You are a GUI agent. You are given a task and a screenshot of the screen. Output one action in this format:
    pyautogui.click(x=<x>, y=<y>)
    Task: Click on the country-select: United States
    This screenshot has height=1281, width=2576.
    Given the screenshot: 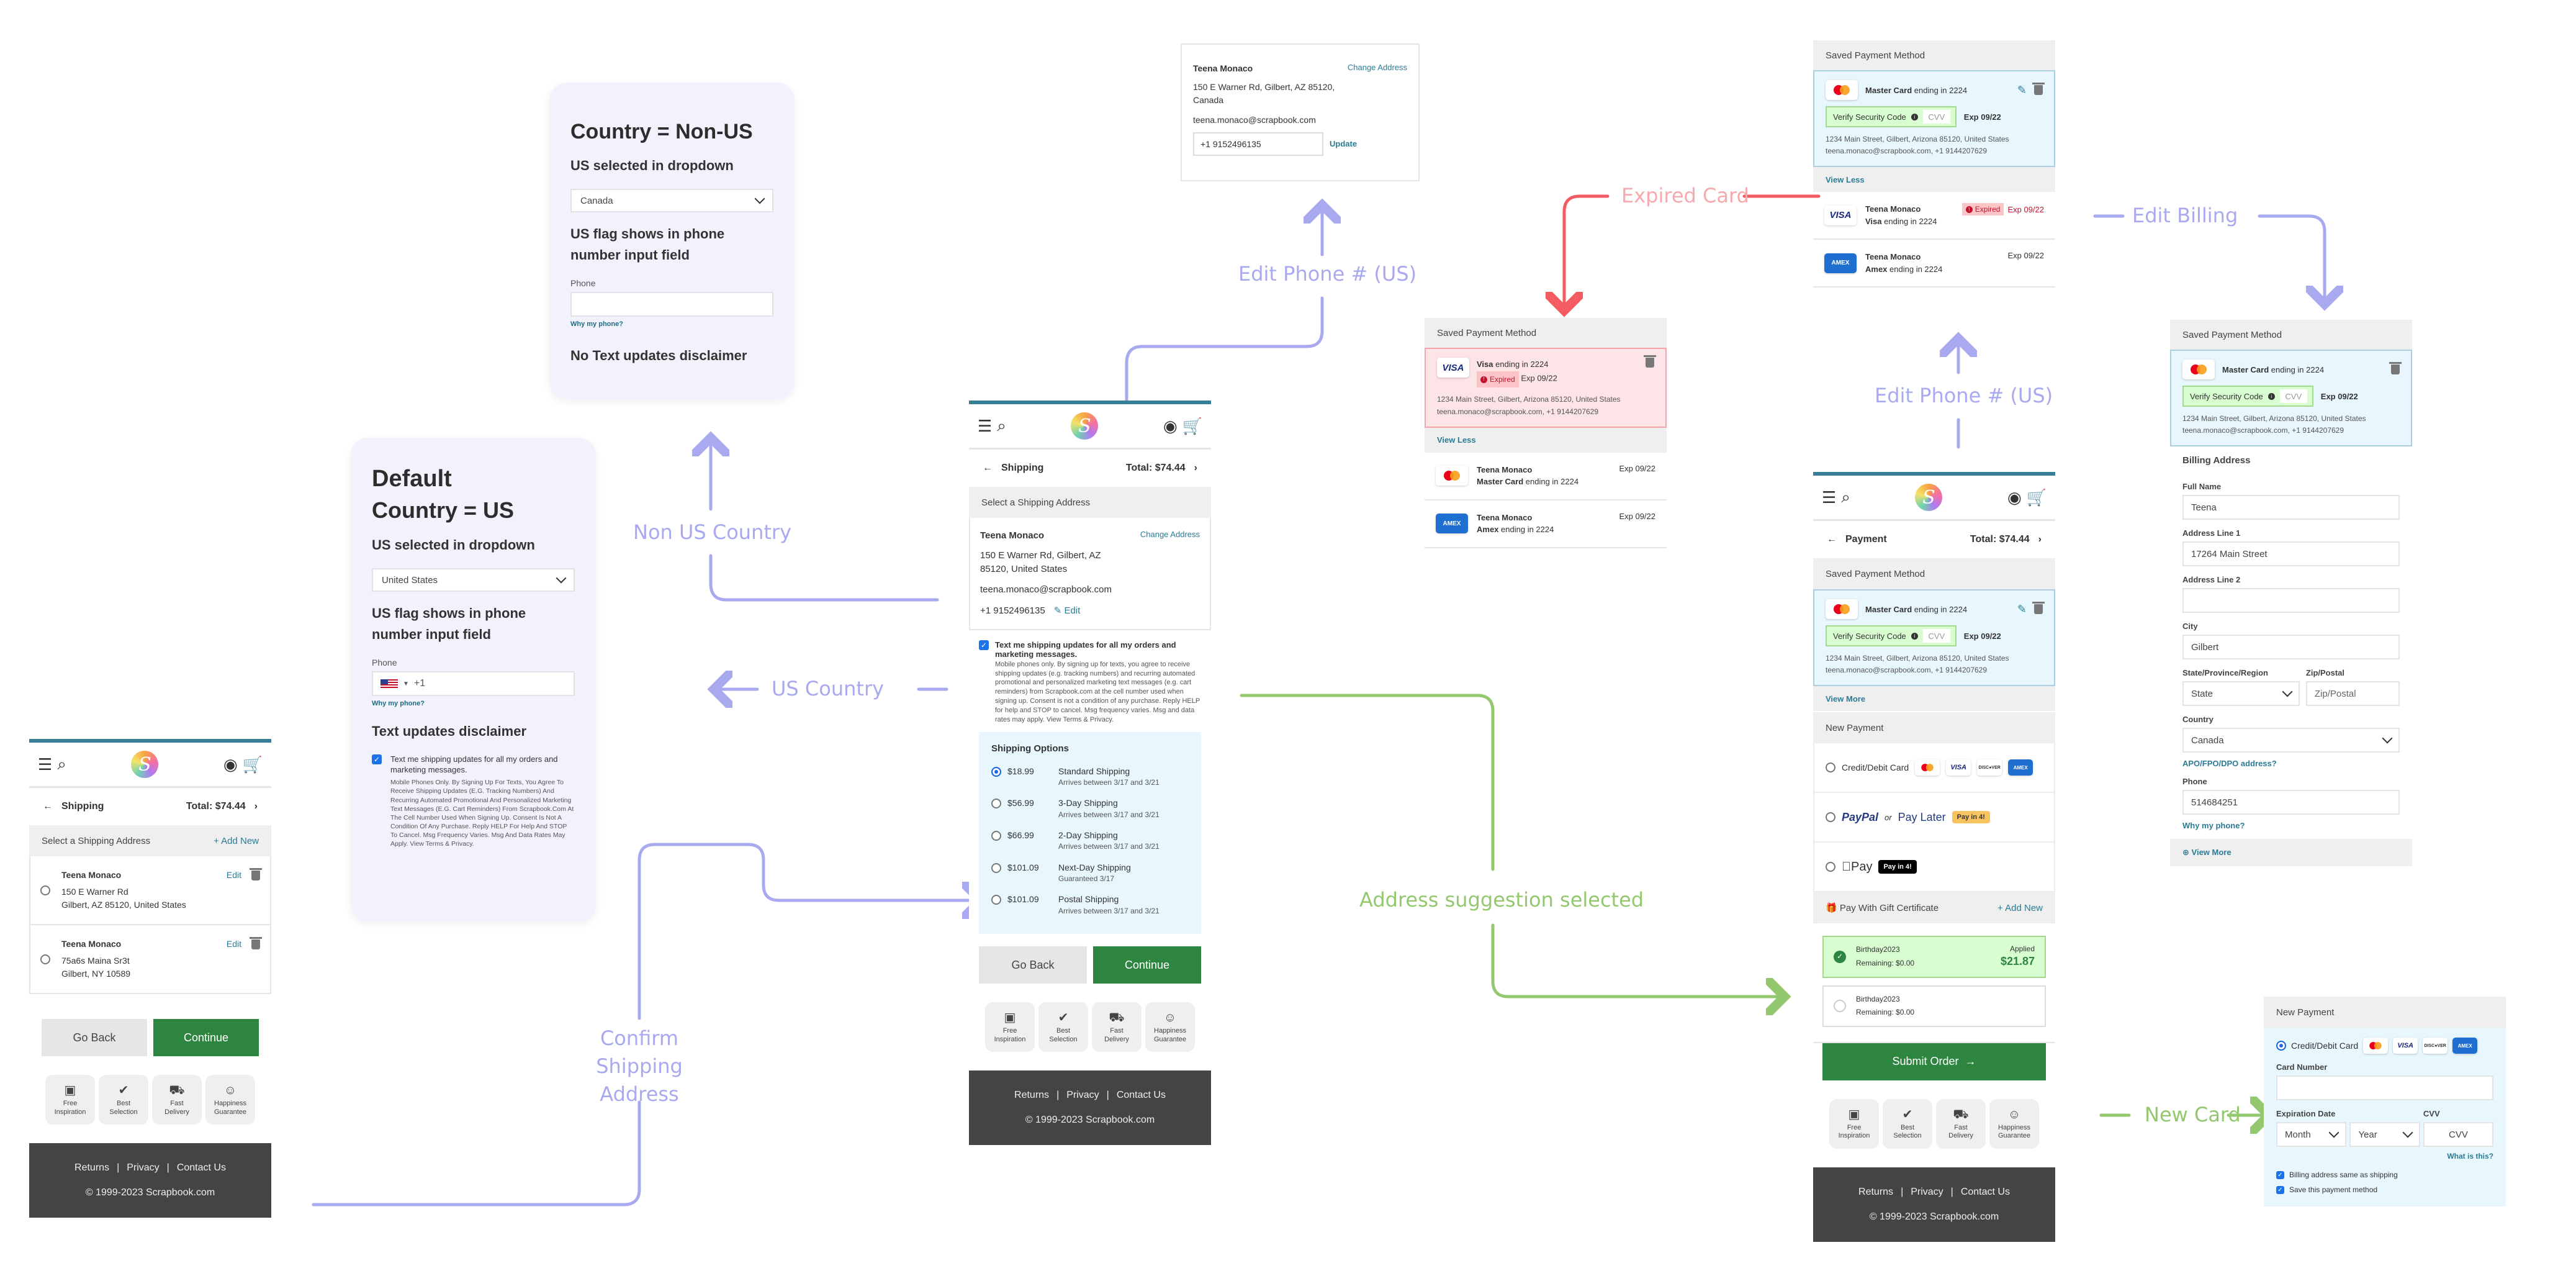 What is the action you would take?
    pyautogui.click(x=473, y=580)
    